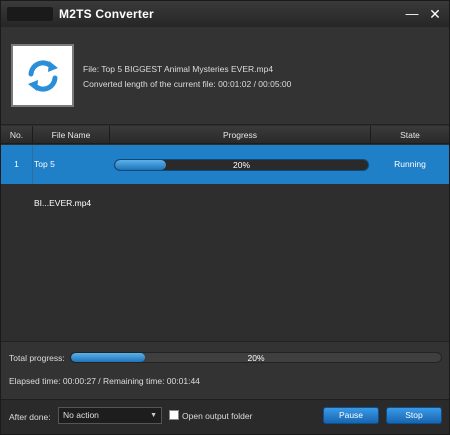 This screenshot has height=435, width=450. What do you see at coordinates (410, 164) in the screenshot?
I see `row-state: Running` at bounding box center [410, 164].